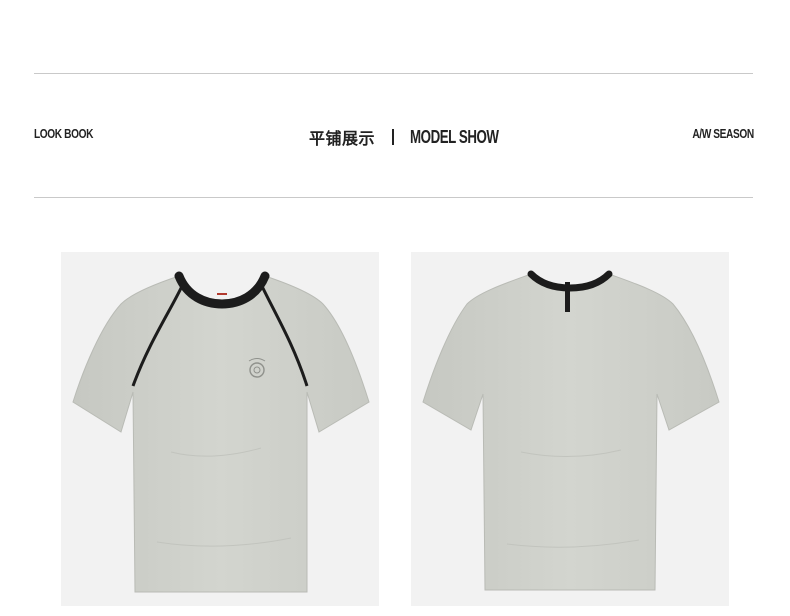 This screenshot has height=616, width=790. Describe the element at coordinates (393, 197) in the screenshot. I see `header-bottom-divider` at that location.